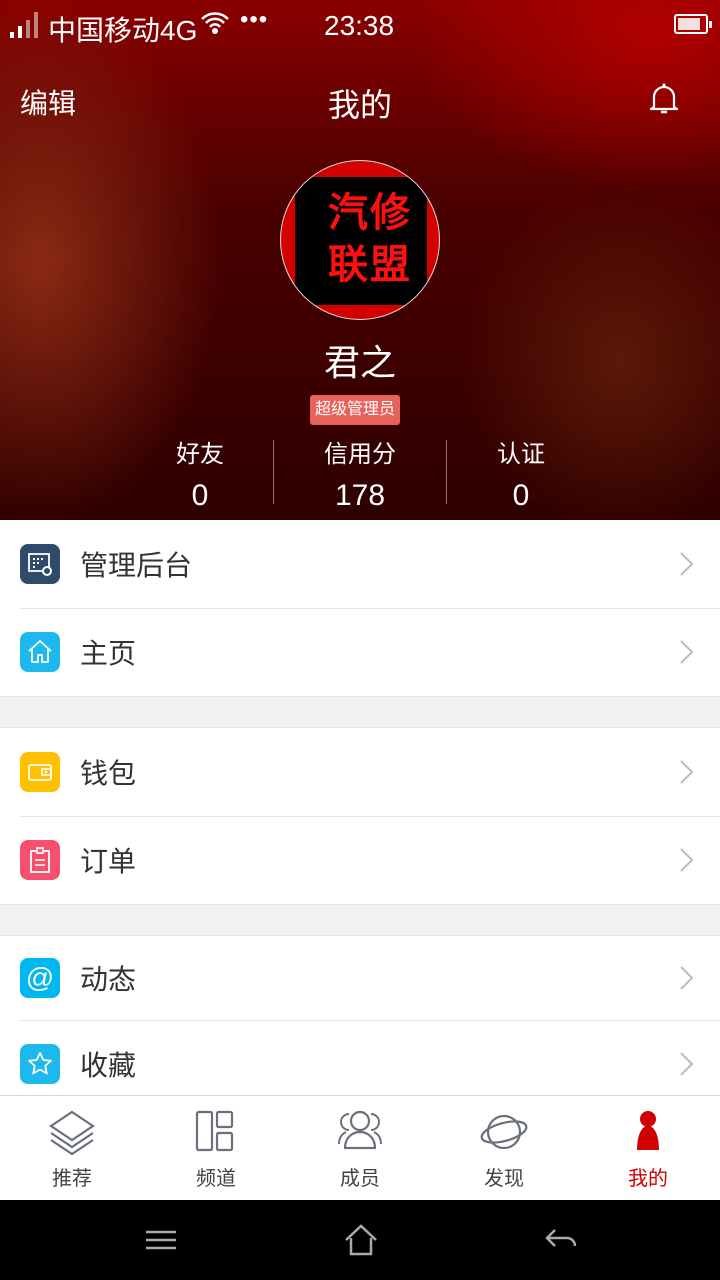 This screenshot has width=720, height=1280. What do you see at coordinates (360, 978) in the screenshot?
I see `menu-item-activity: @ 动态` at bounding box center [360, 978].